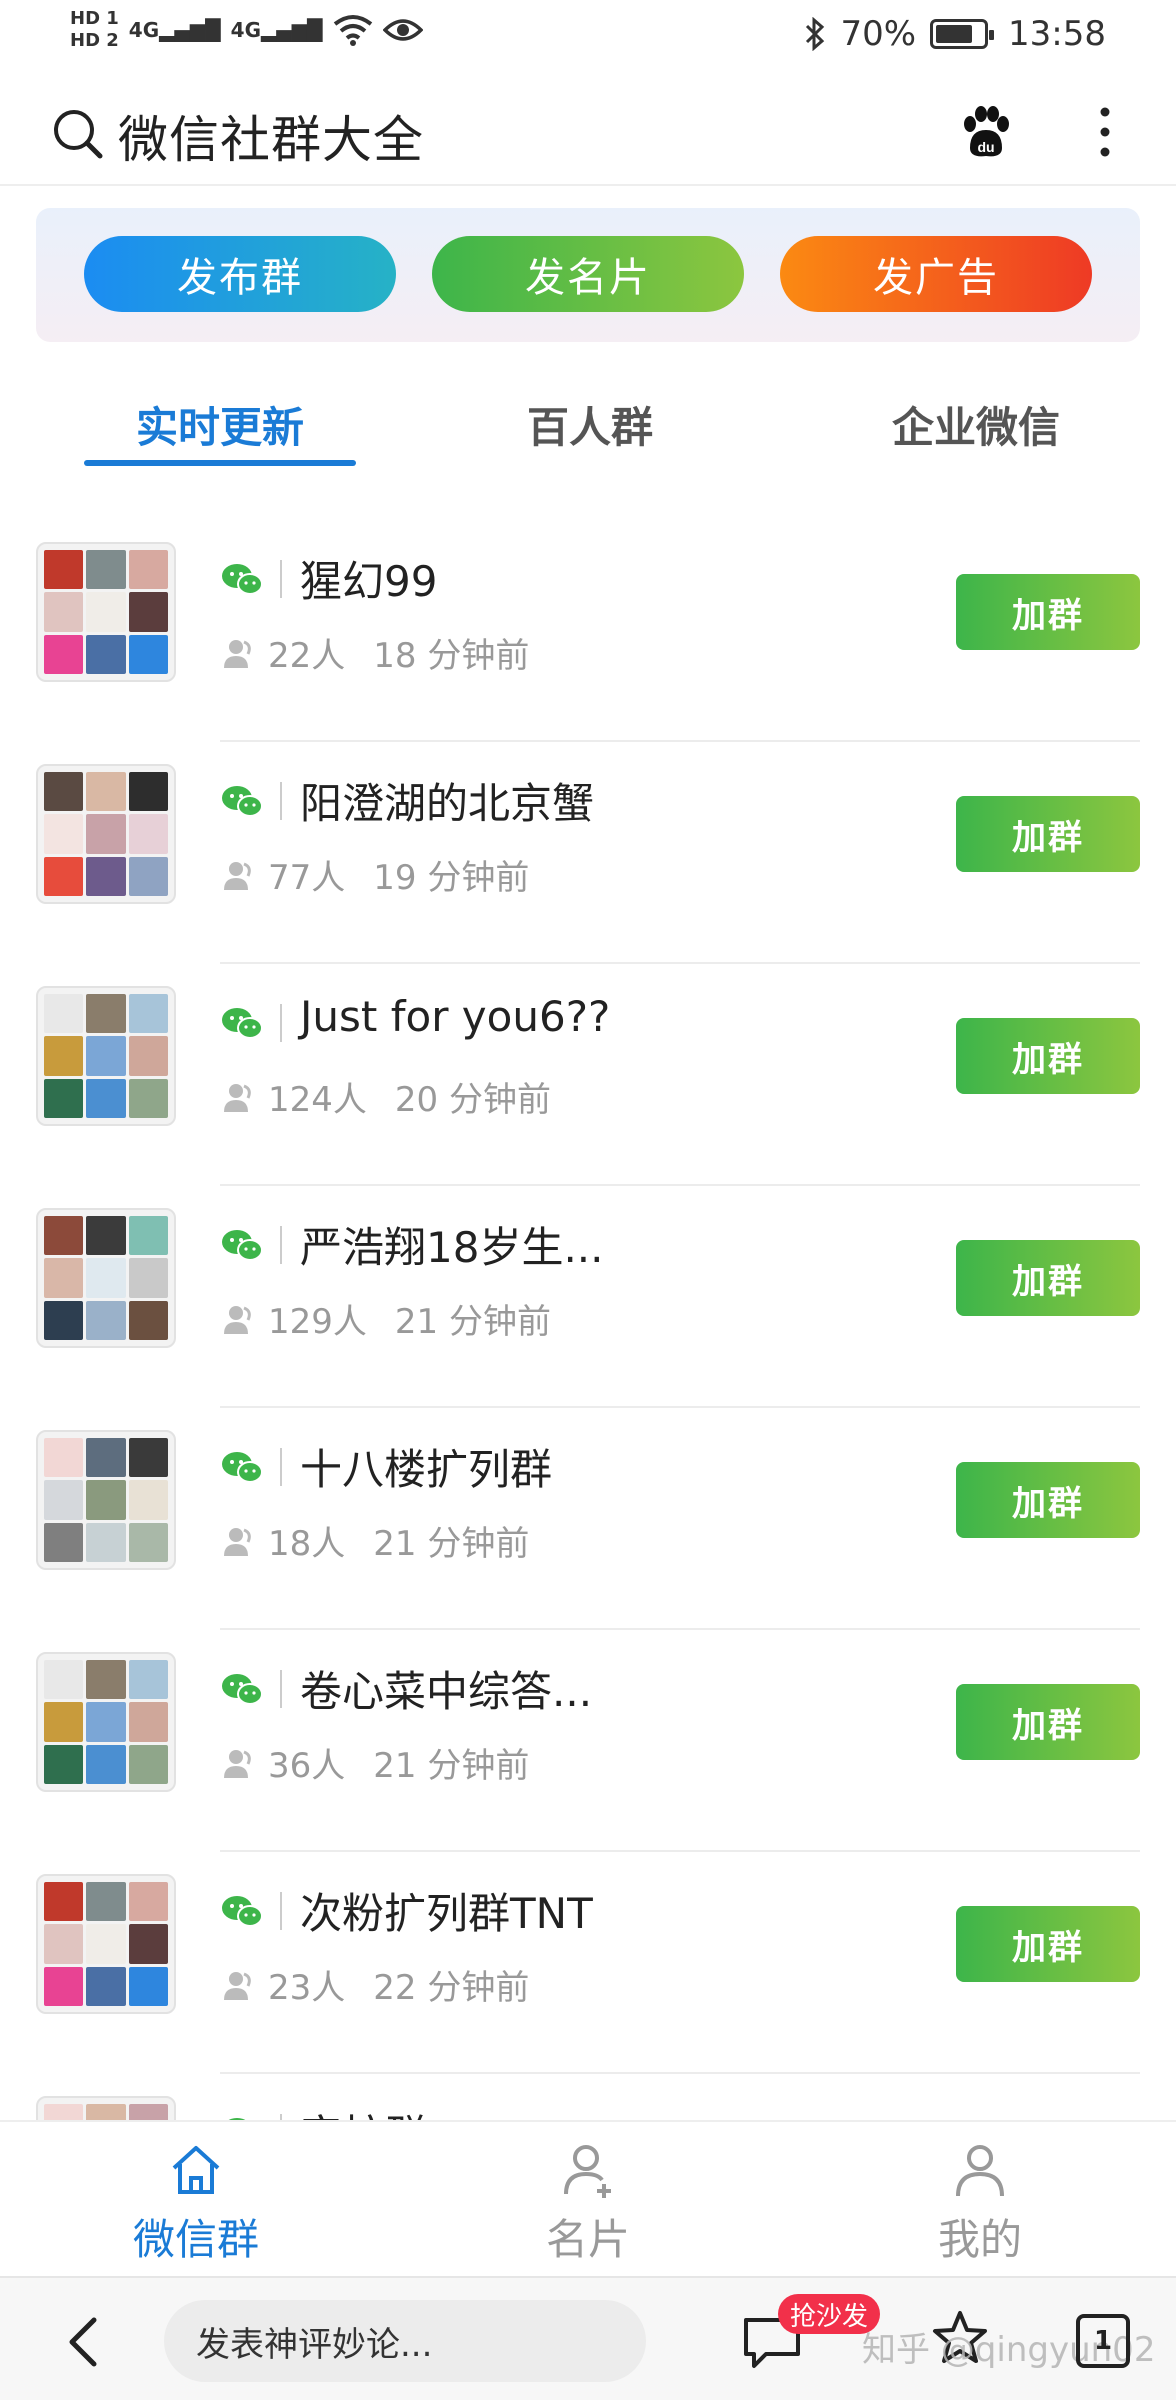 This screenshot has width=1176, height=2400. I want to click on list-item: 卷心菜中综答... 36人 21 分钟前 加群, so click(588, 1741).